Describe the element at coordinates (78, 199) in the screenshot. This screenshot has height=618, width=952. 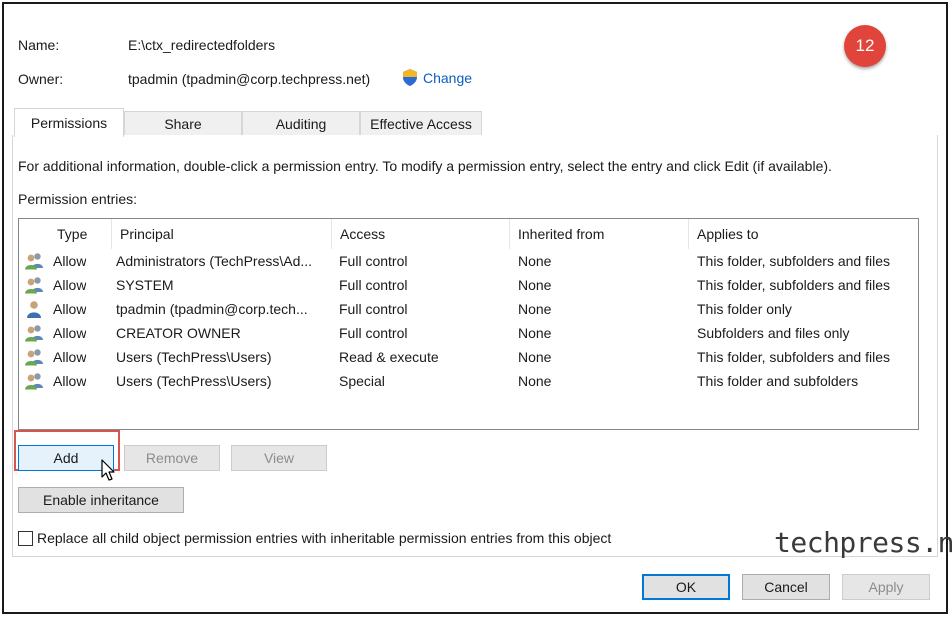
I see `permission-entries-label: Permission entries:` at that location.